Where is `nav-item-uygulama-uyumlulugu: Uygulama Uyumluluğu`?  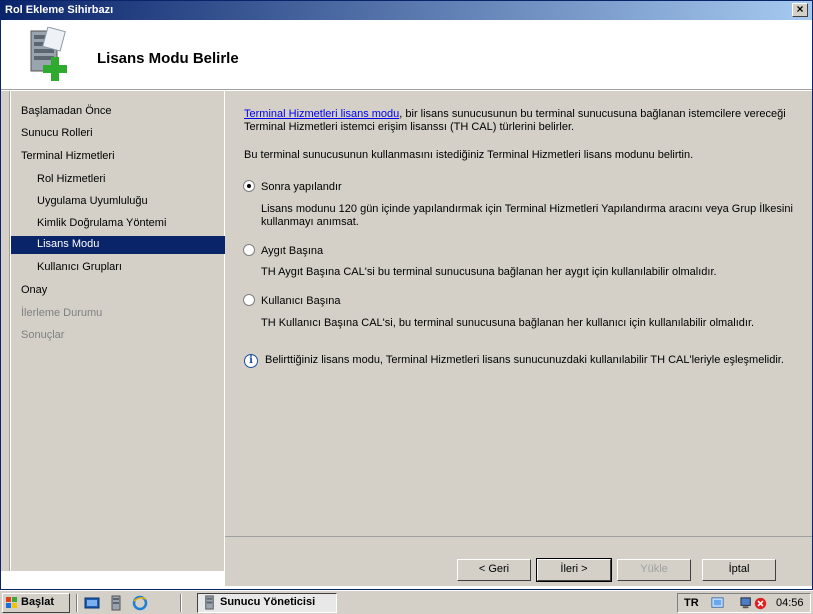 nav-item-uygulama-uyumlulugu: Uygulama Uyumluluğu is located at coordinates (118, 202).